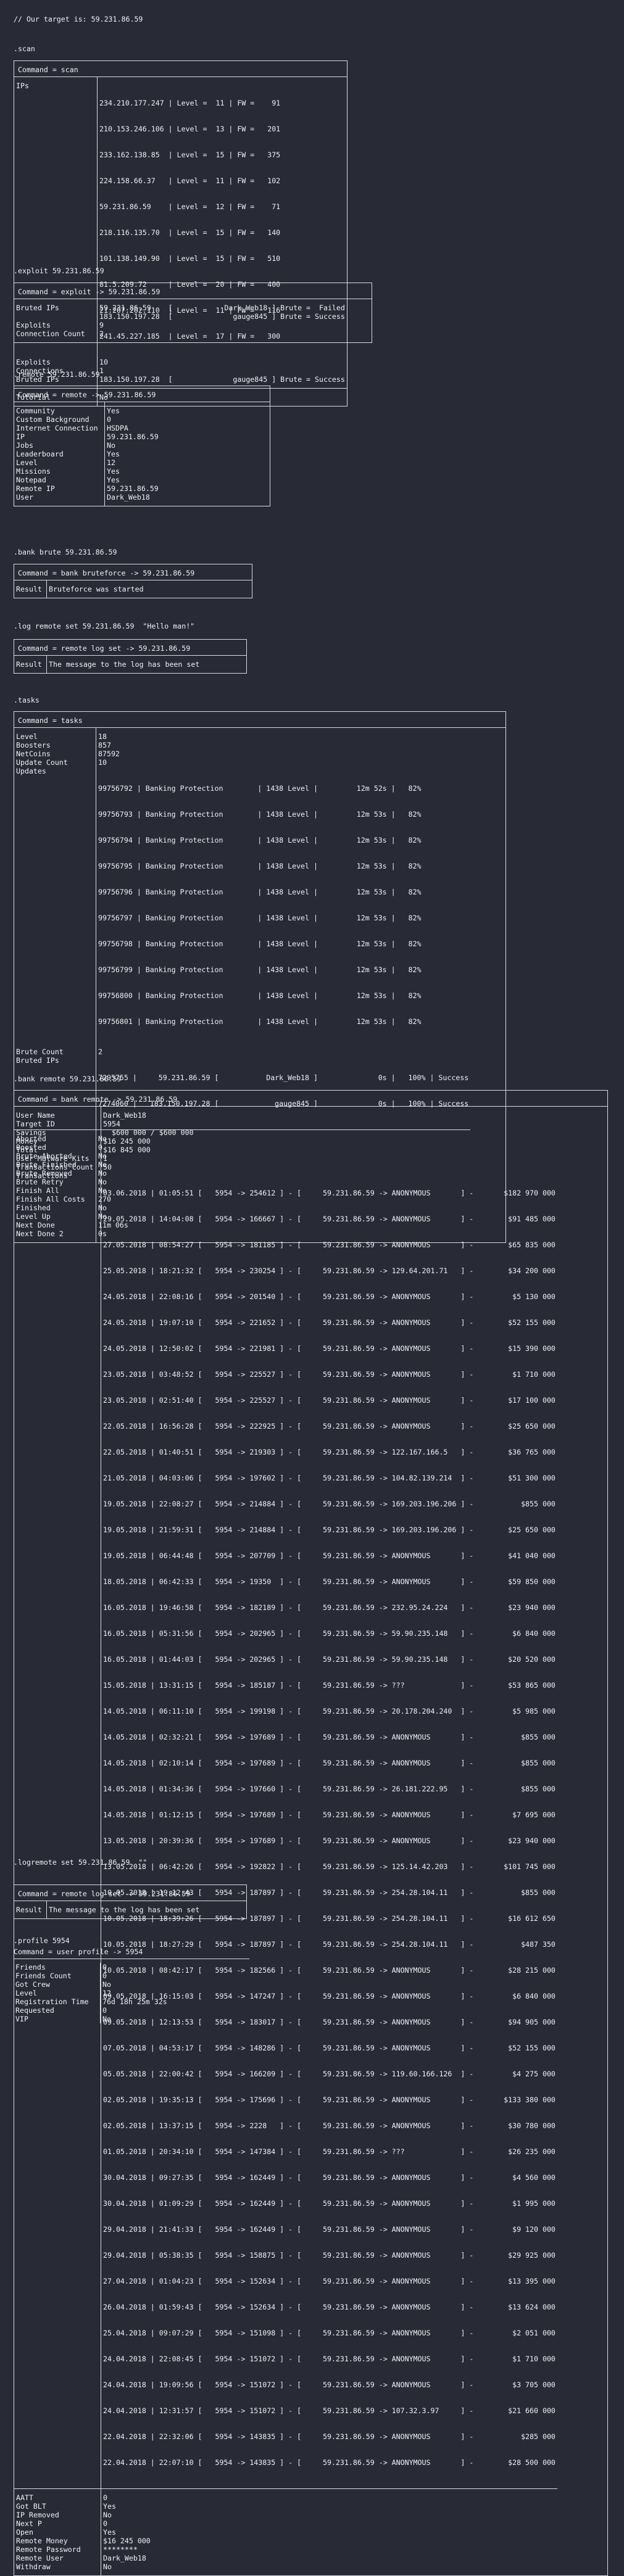 This screenshot has width=624, height=2576. What do you see at coordinates (55, 745) in the screenshot?
I see `tasks-key: Boosters` at bounding box center [55, 745].